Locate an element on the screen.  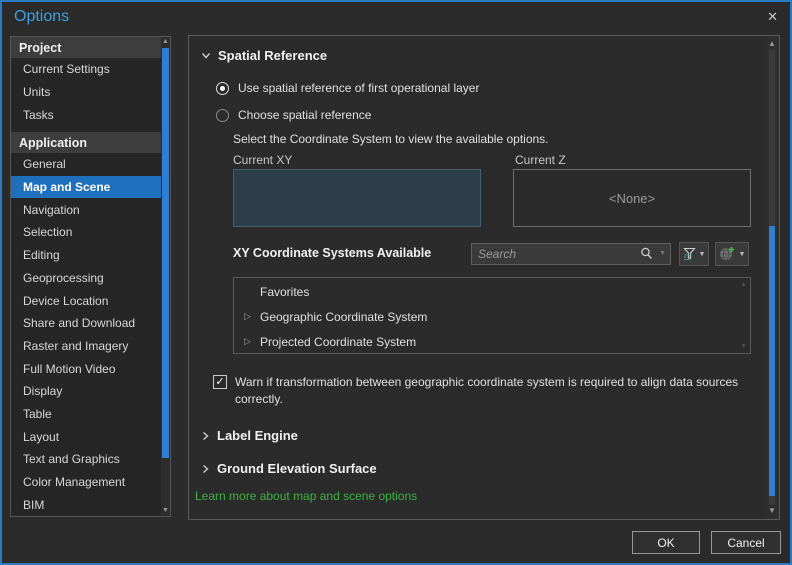
globe-add-icon is located at coordinates (726, 254).